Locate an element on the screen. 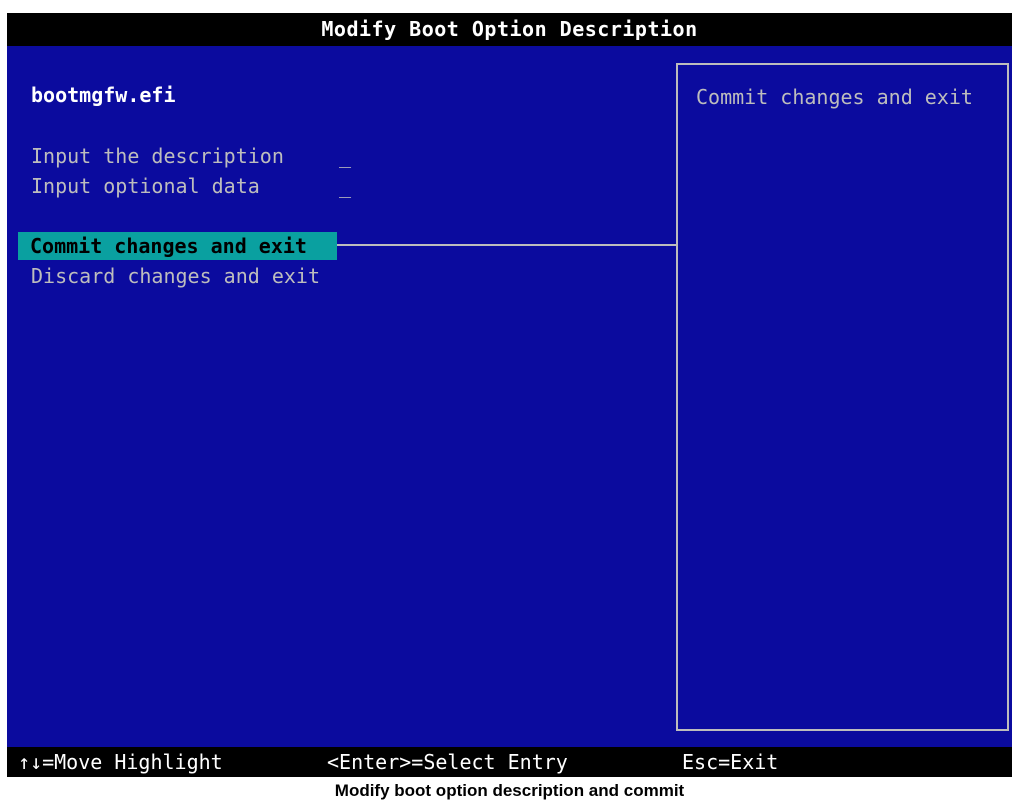 The height and width of the screenshot is (805, 1019). boot-option-filename: bootmgfw.efi is located at coordinates (103, 95).